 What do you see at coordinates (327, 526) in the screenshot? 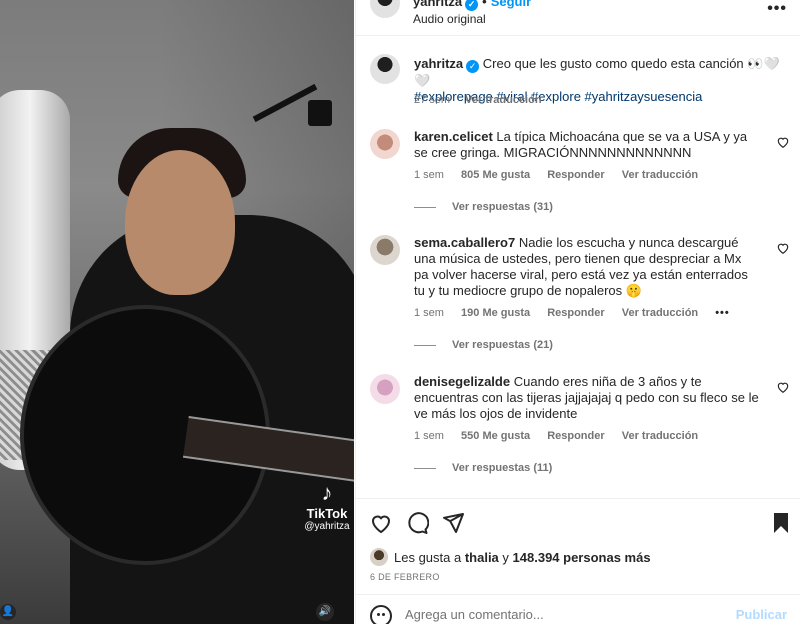
I see `tiktok-user: @yahritza` at bounding box center [327, 526].